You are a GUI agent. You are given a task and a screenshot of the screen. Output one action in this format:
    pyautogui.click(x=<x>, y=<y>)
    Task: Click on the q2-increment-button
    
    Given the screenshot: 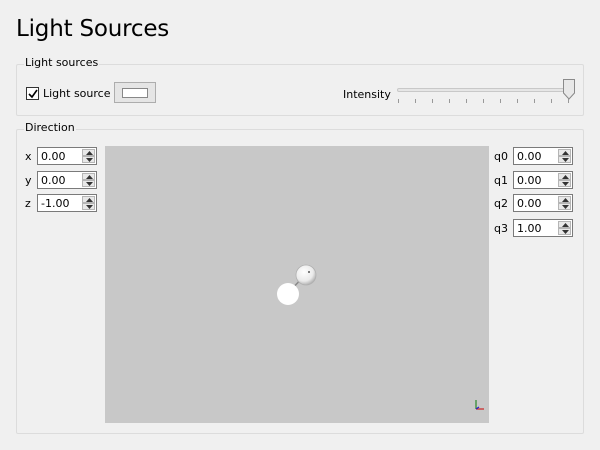 What is the action you would take?
    pyautogui.click(x=564, y=199)
    